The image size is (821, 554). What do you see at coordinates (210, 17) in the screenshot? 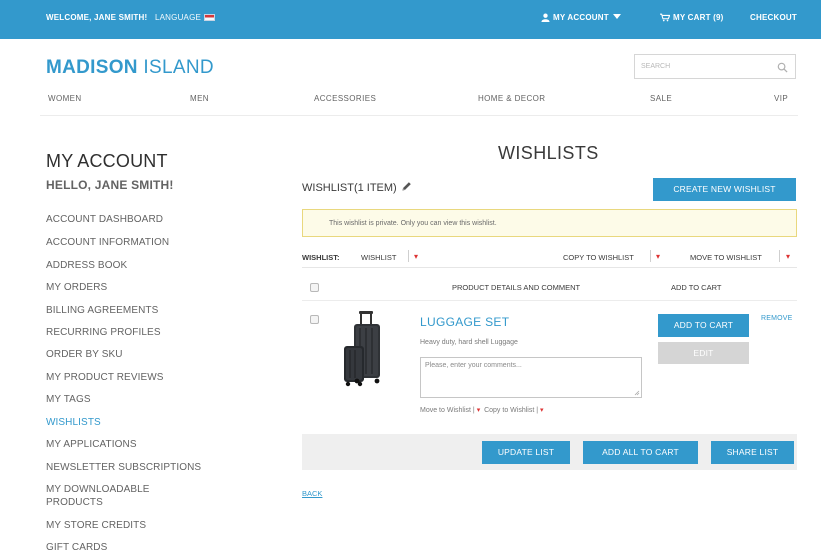
I see `flag-icon` at bounding box center [210, 17].